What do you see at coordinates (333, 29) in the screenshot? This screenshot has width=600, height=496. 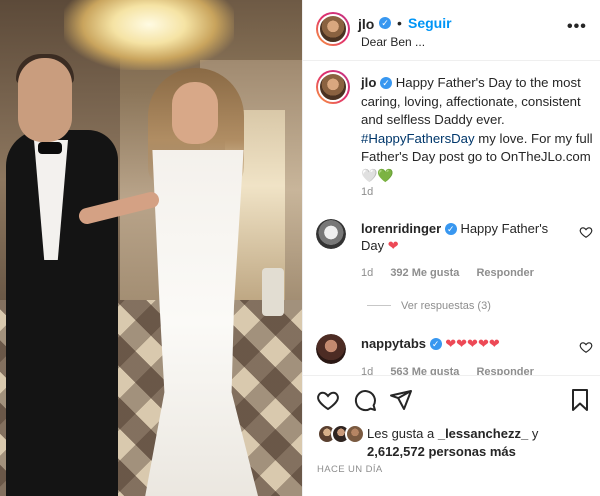 I see `header-avatar` at bounding box center [333, 29].